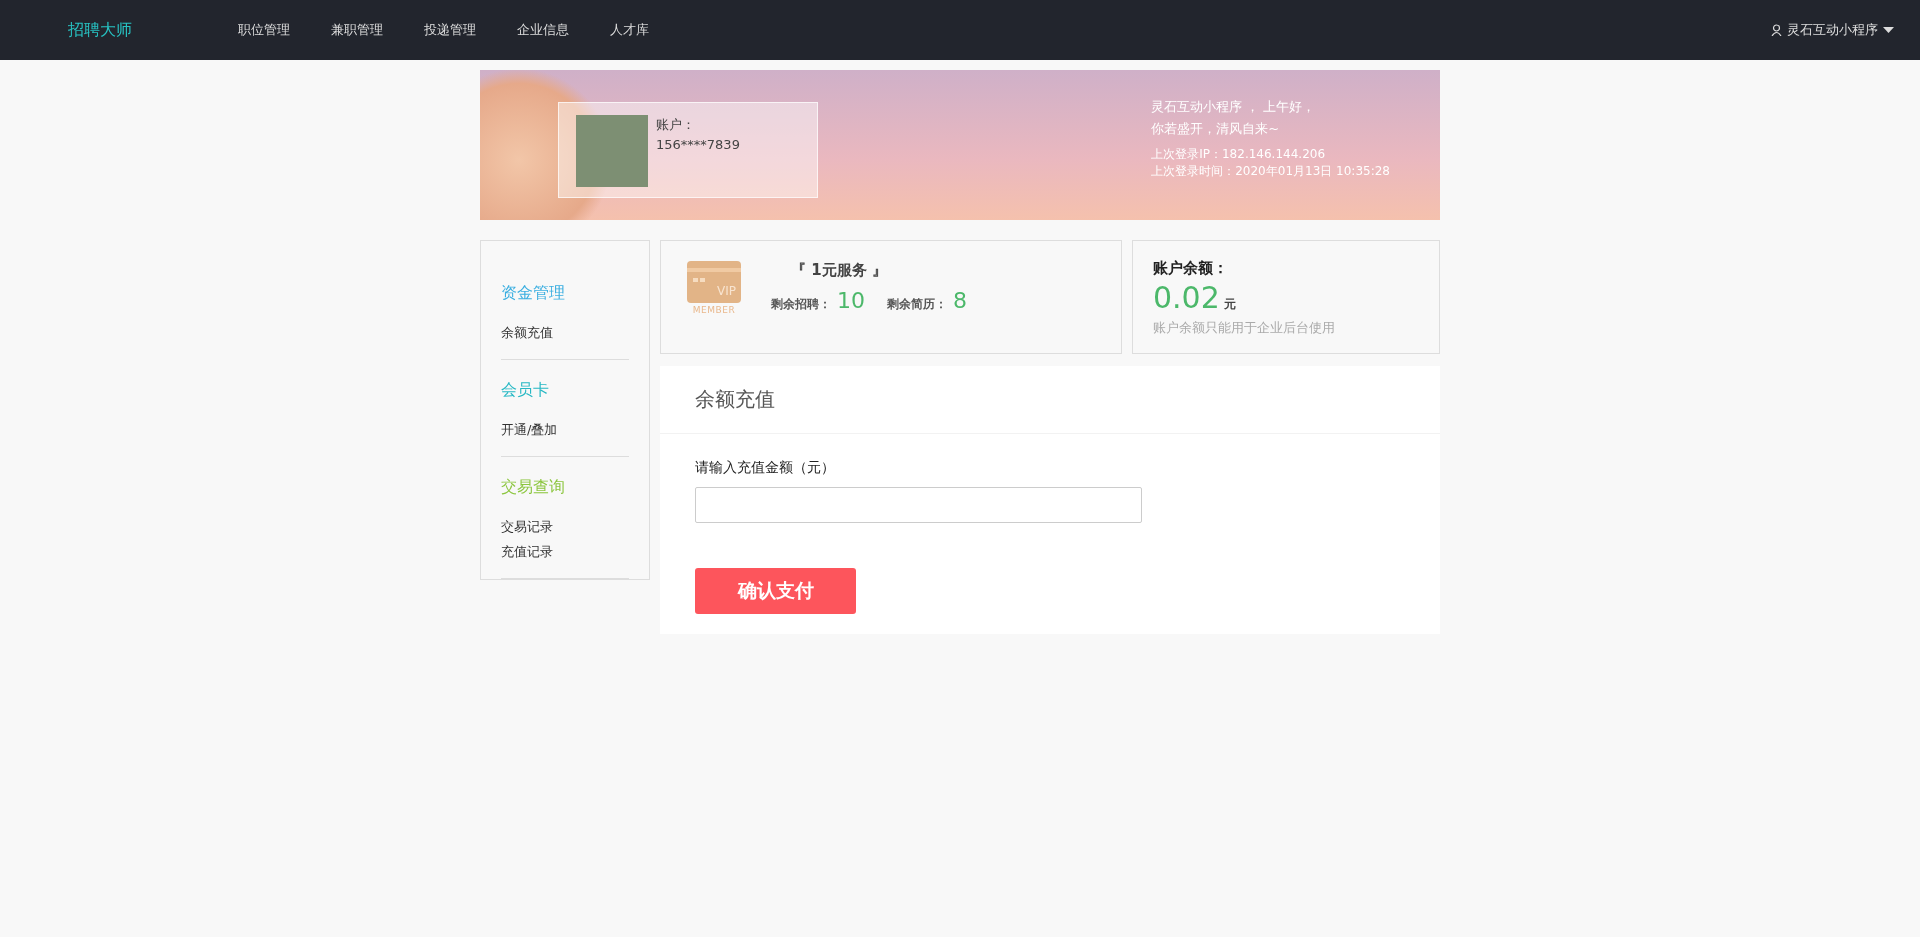  Describe the element at coordinates (100, 30) in the screenshot. I see `app-logo: 招聘大师` at that location.